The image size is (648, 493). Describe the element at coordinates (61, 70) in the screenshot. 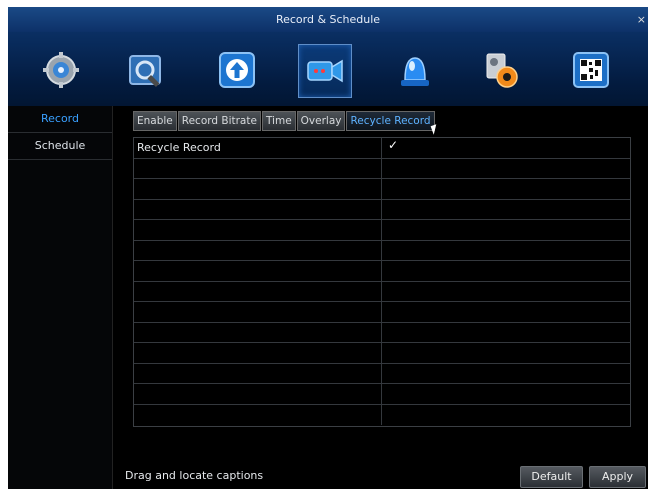

I see `system-gear-icon` at that location.